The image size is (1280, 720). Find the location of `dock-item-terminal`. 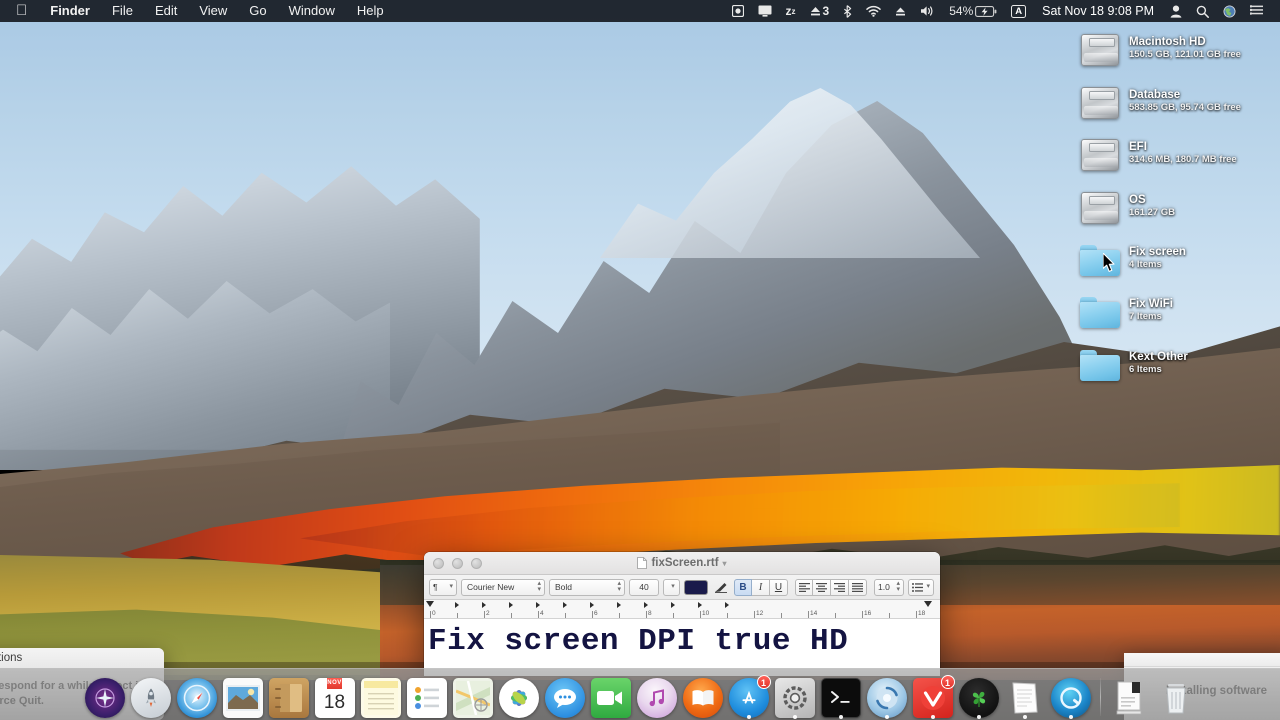

dock-item-terminal is located at coordinates (841, 697).